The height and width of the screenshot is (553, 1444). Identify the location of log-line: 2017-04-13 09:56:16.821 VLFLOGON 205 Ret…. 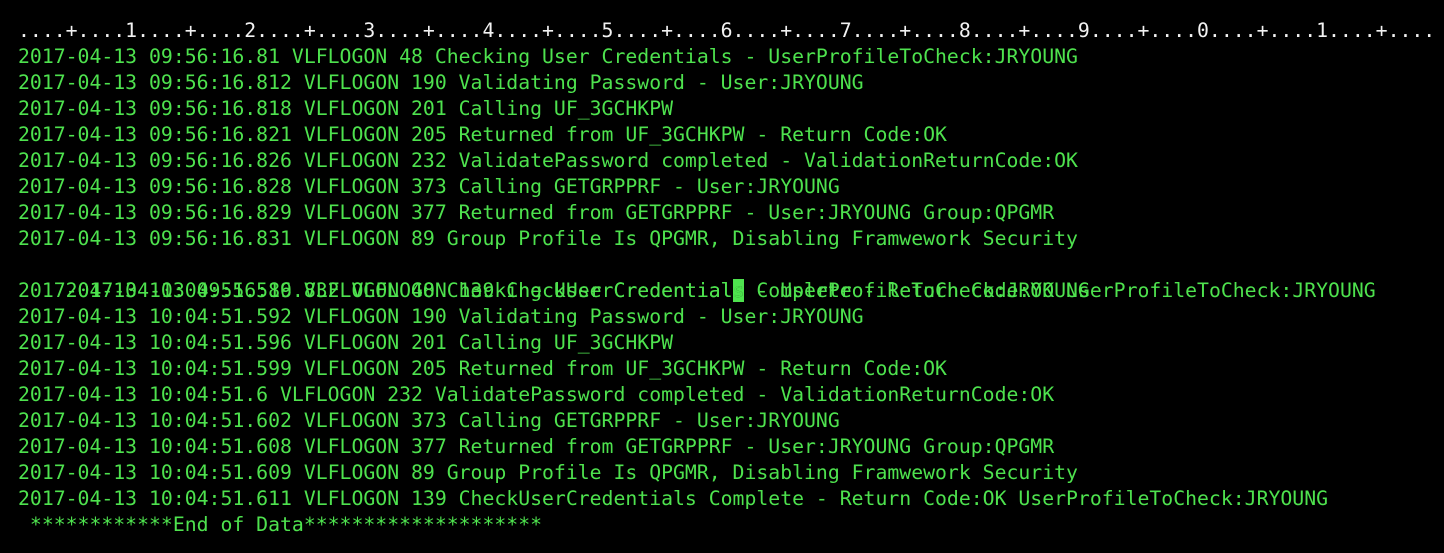
(482, 134).